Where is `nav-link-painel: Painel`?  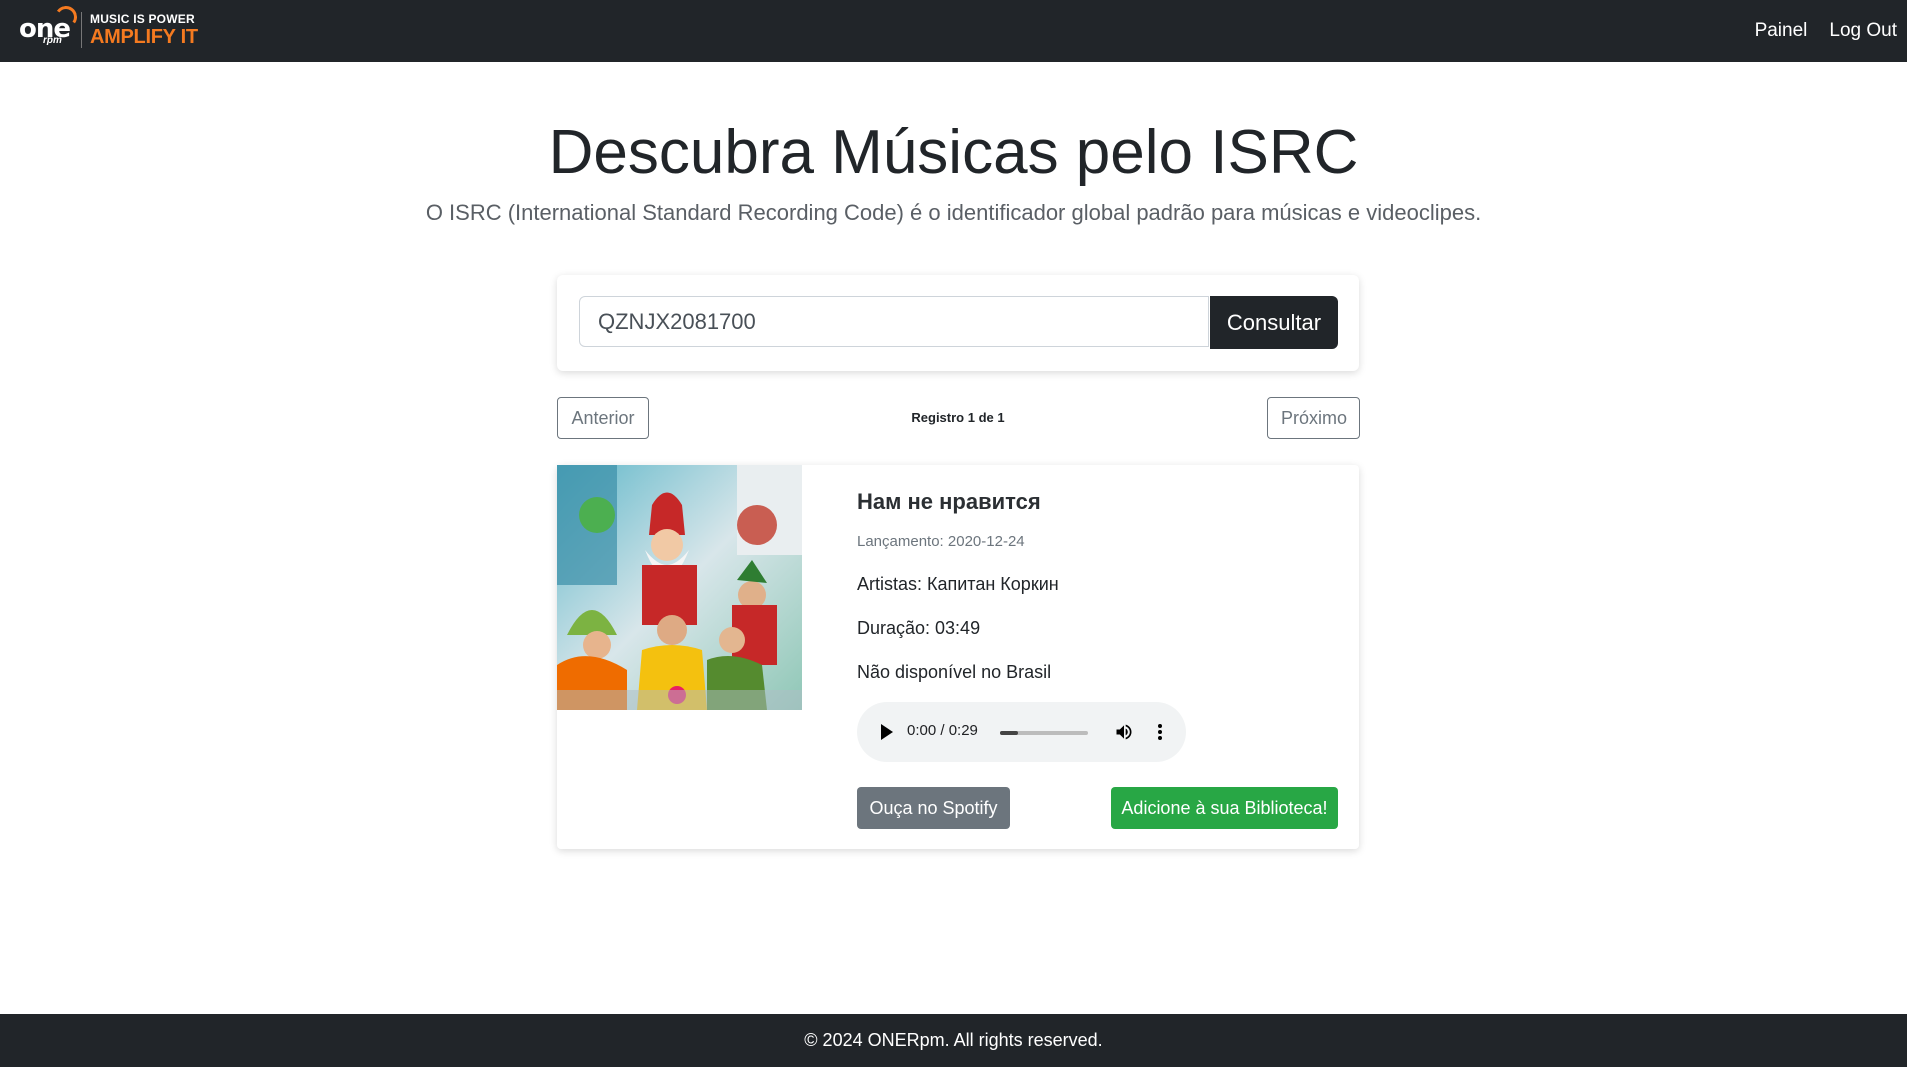
nav-link-painel: Painel is located at coordinates (1781, 31).